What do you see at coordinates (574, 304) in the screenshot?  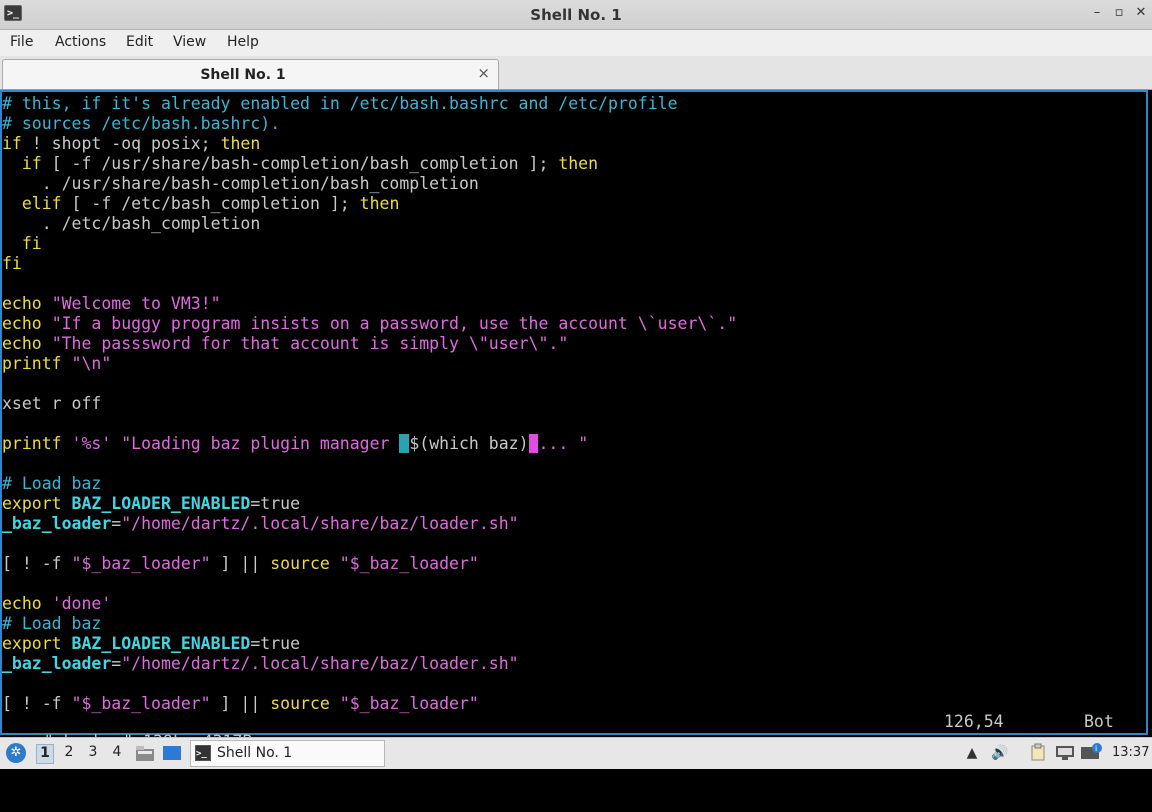 I see `terminal-line: echo "Welcome to VM3!"` at bounding box center [574, 304].